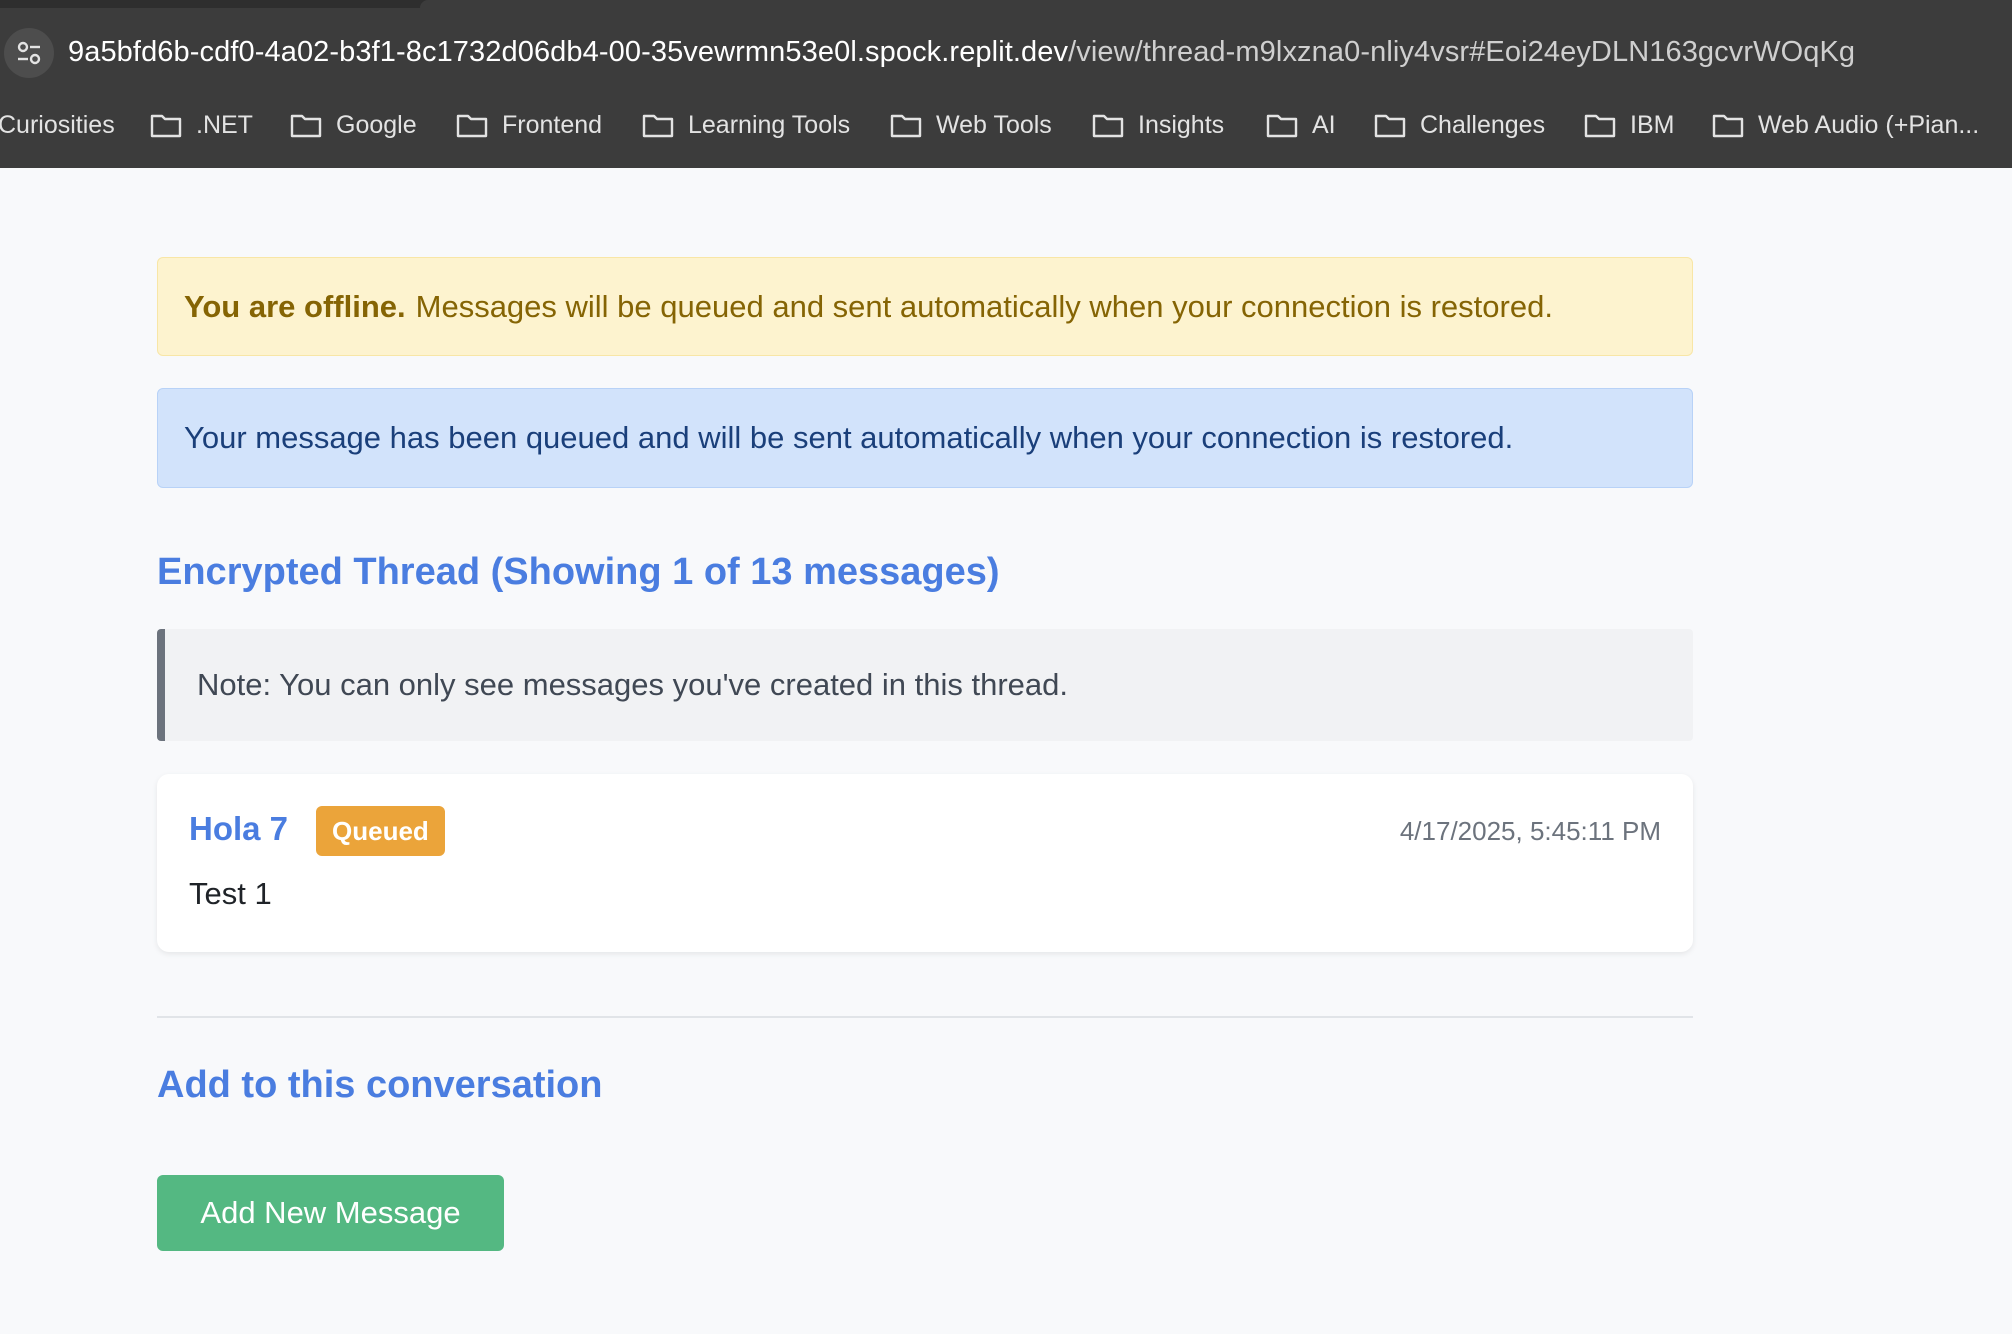  I want to click on message-timestamp: 4/17/2025, 5:45:11 PM, so click(1530, 831).